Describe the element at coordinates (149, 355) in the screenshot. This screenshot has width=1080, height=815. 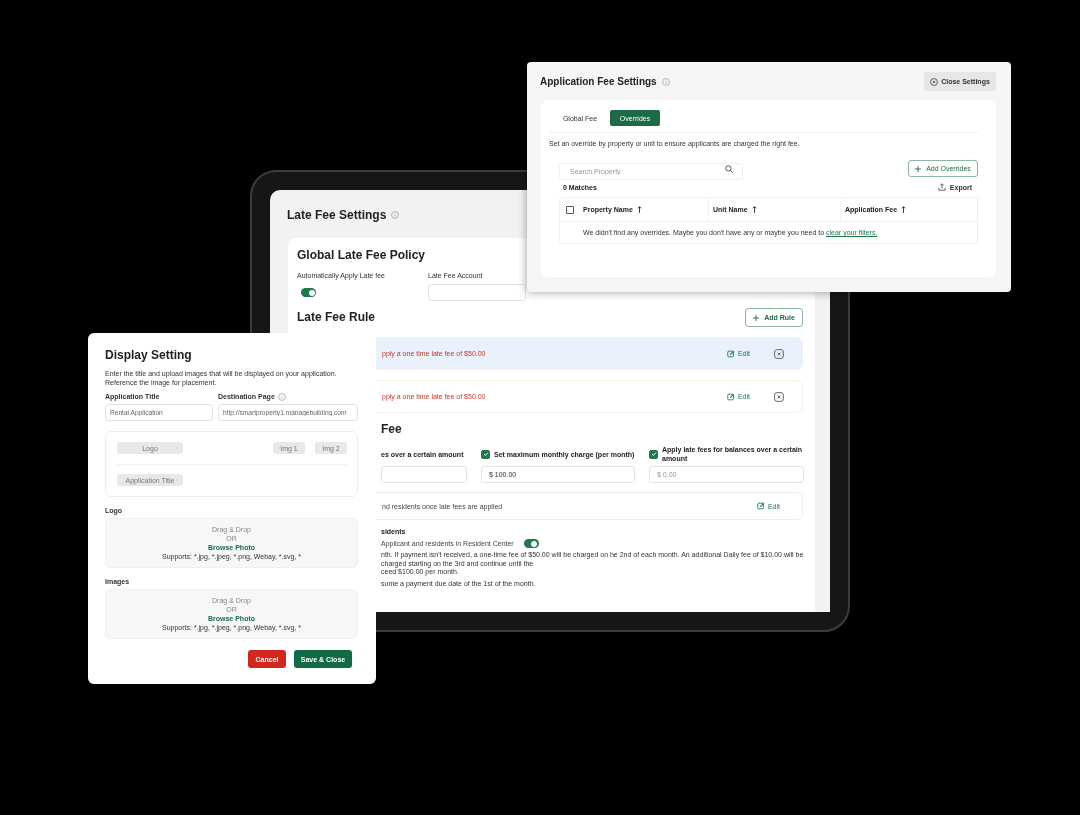
I see `dialog-title: Display Setting` at that location.